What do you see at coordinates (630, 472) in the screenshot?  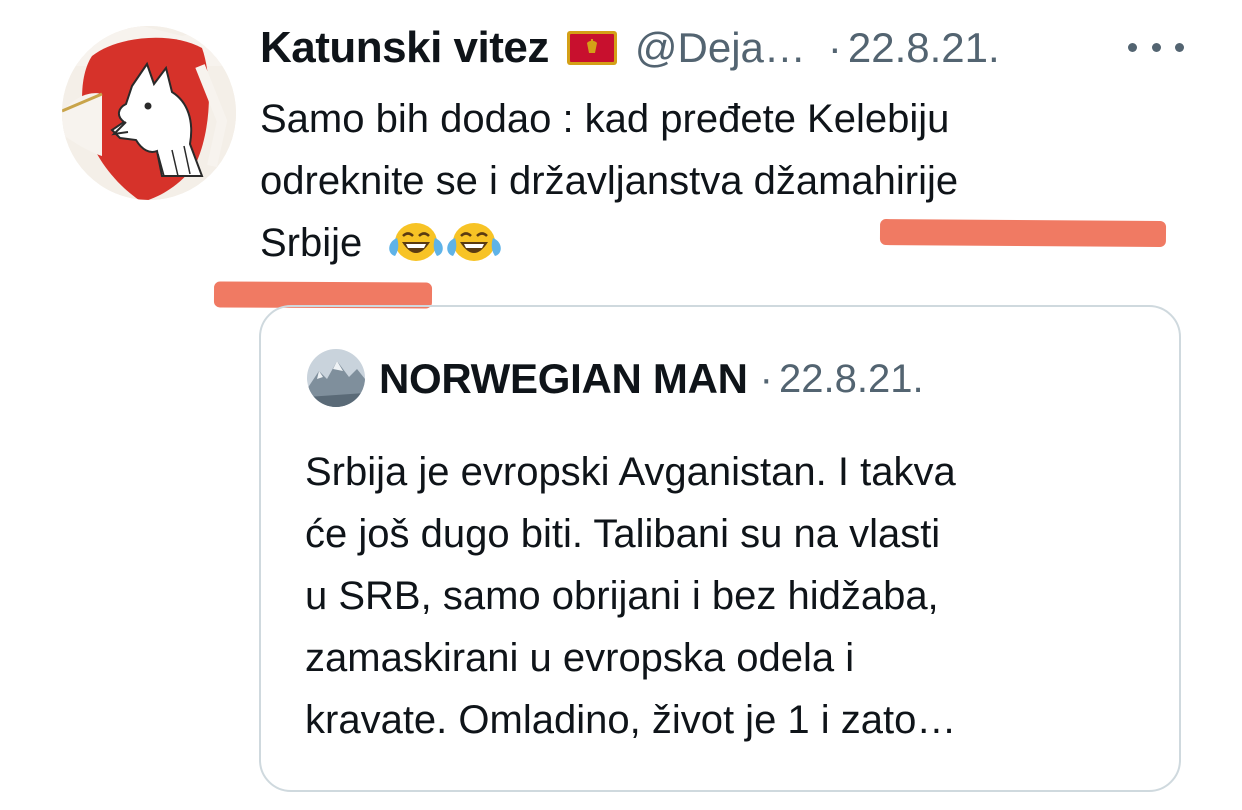 I see `quoted-text-line: Srbija je evropski Avganistan. I takva` at bounding box center [630, 472].